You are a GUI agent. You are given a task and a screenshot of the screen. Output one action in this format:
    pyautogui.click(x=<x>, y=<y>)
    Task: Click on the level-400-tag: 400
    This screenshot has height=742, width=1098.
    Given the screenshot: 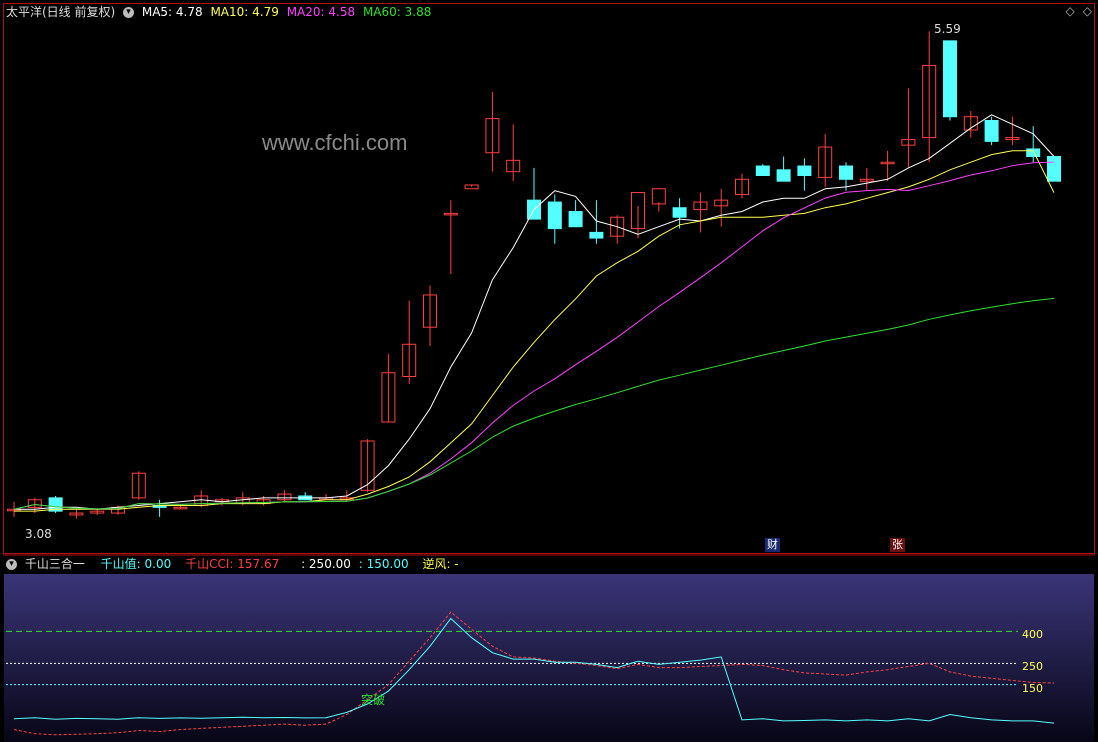 What is the action you would take?
    pyautogui.click(x=1032, y=634)
    